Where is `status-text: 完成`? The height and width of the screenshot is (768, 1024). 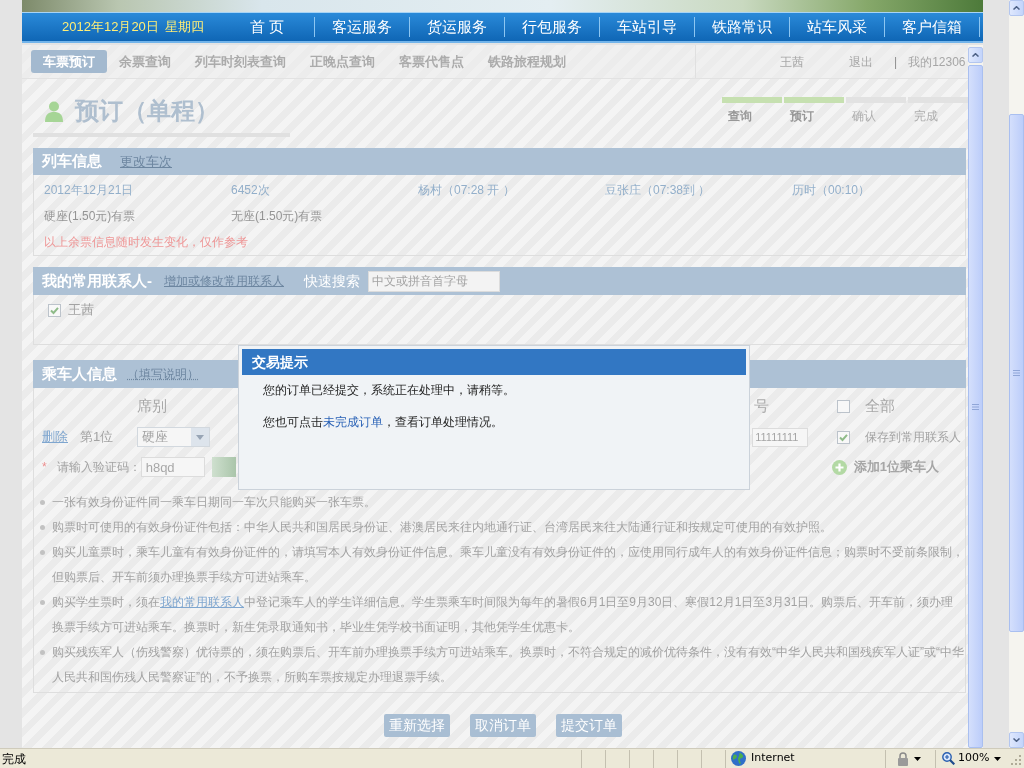 status-text: 完成 is located at coordinates (14, 759).